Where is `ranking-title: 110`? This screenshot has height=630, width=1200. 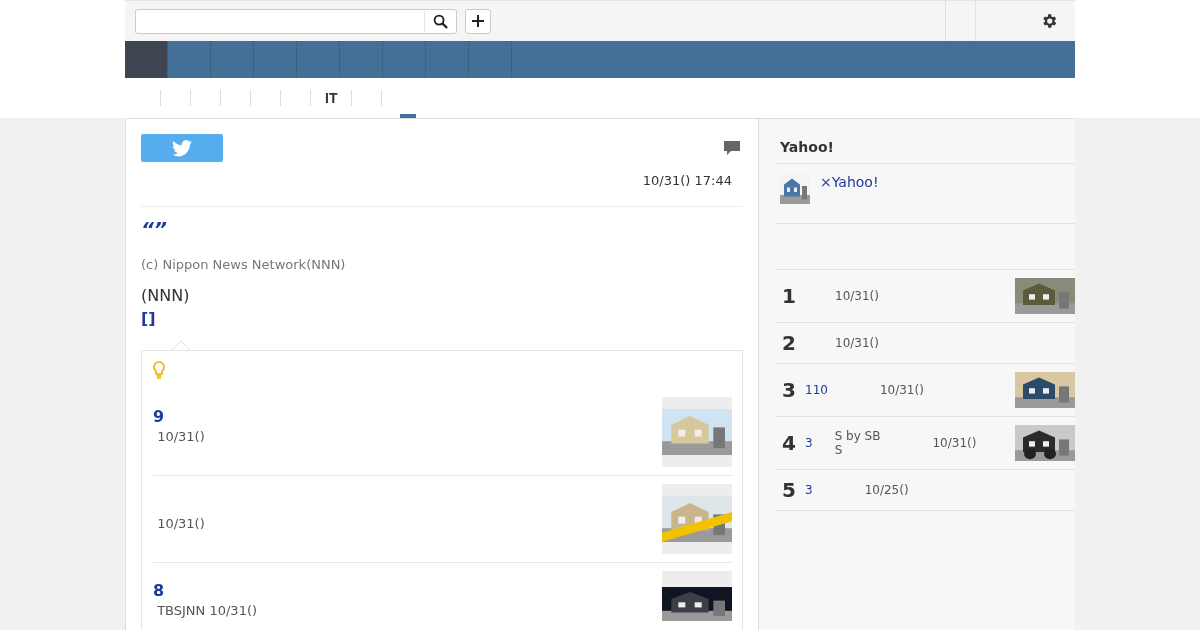 ranking-title: 110 is located at coordinates (816, 390).